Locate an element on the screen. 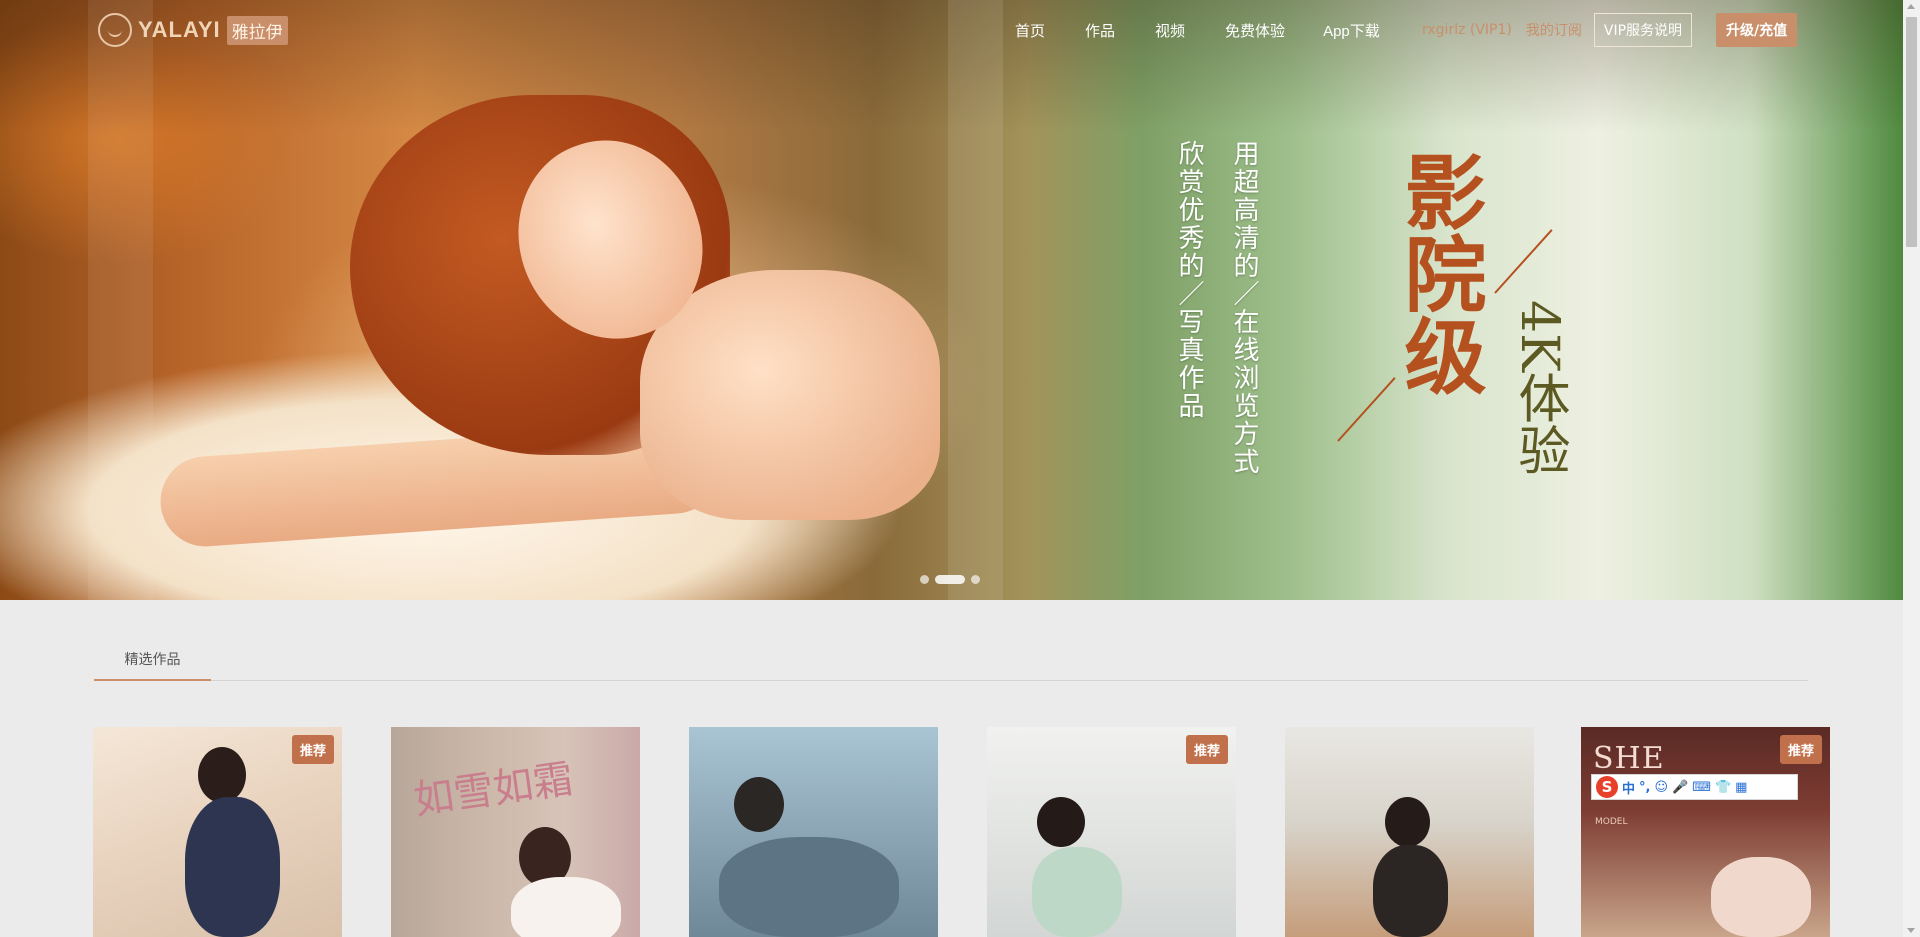  hero-model-body is located at coordinates (790, 395).